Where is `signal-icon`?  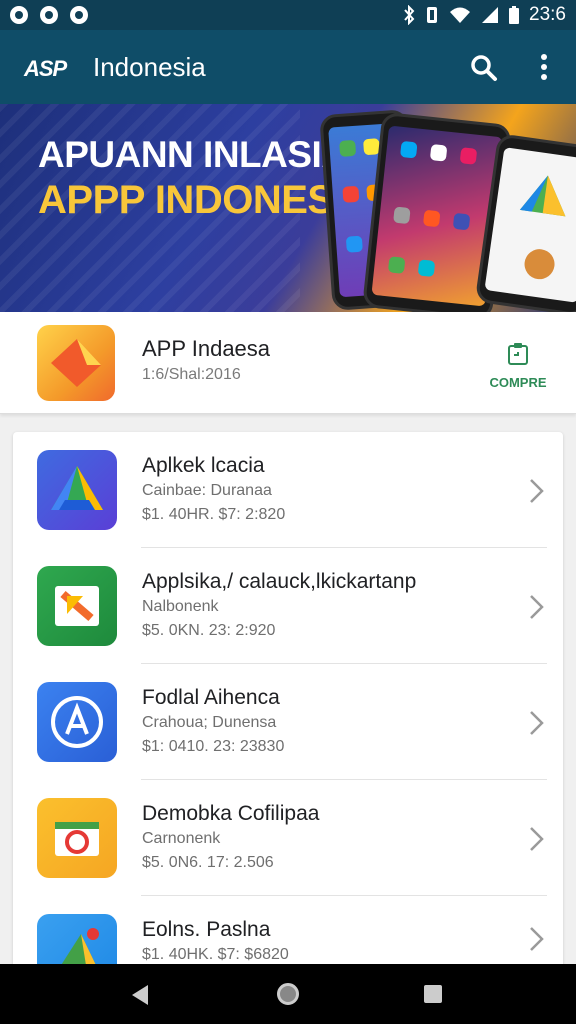
signal-icon is located at coordinates (490, 15).